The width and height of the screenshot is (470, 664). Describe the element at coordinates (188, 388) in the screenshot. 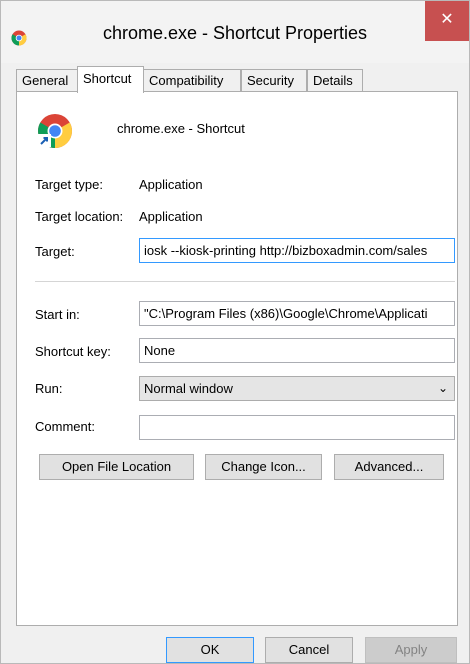

I see `run-select-value: Normal window` at that location.